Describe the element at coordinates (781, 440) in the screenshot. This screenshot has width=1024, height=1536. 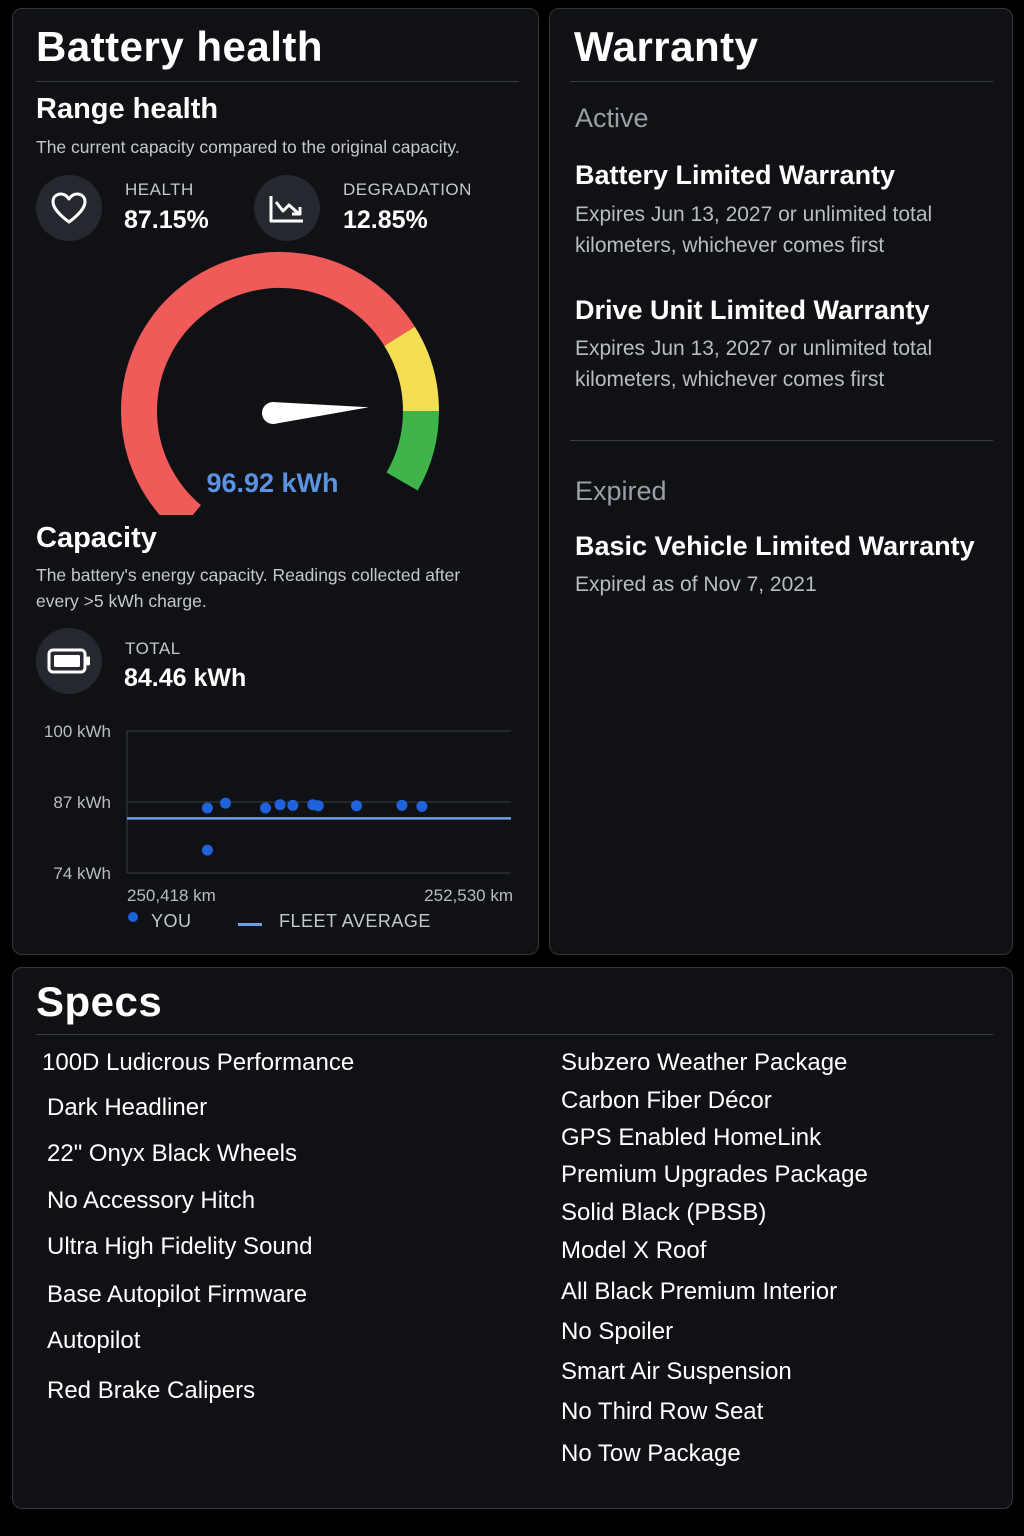
I see `section-divider` at that location.